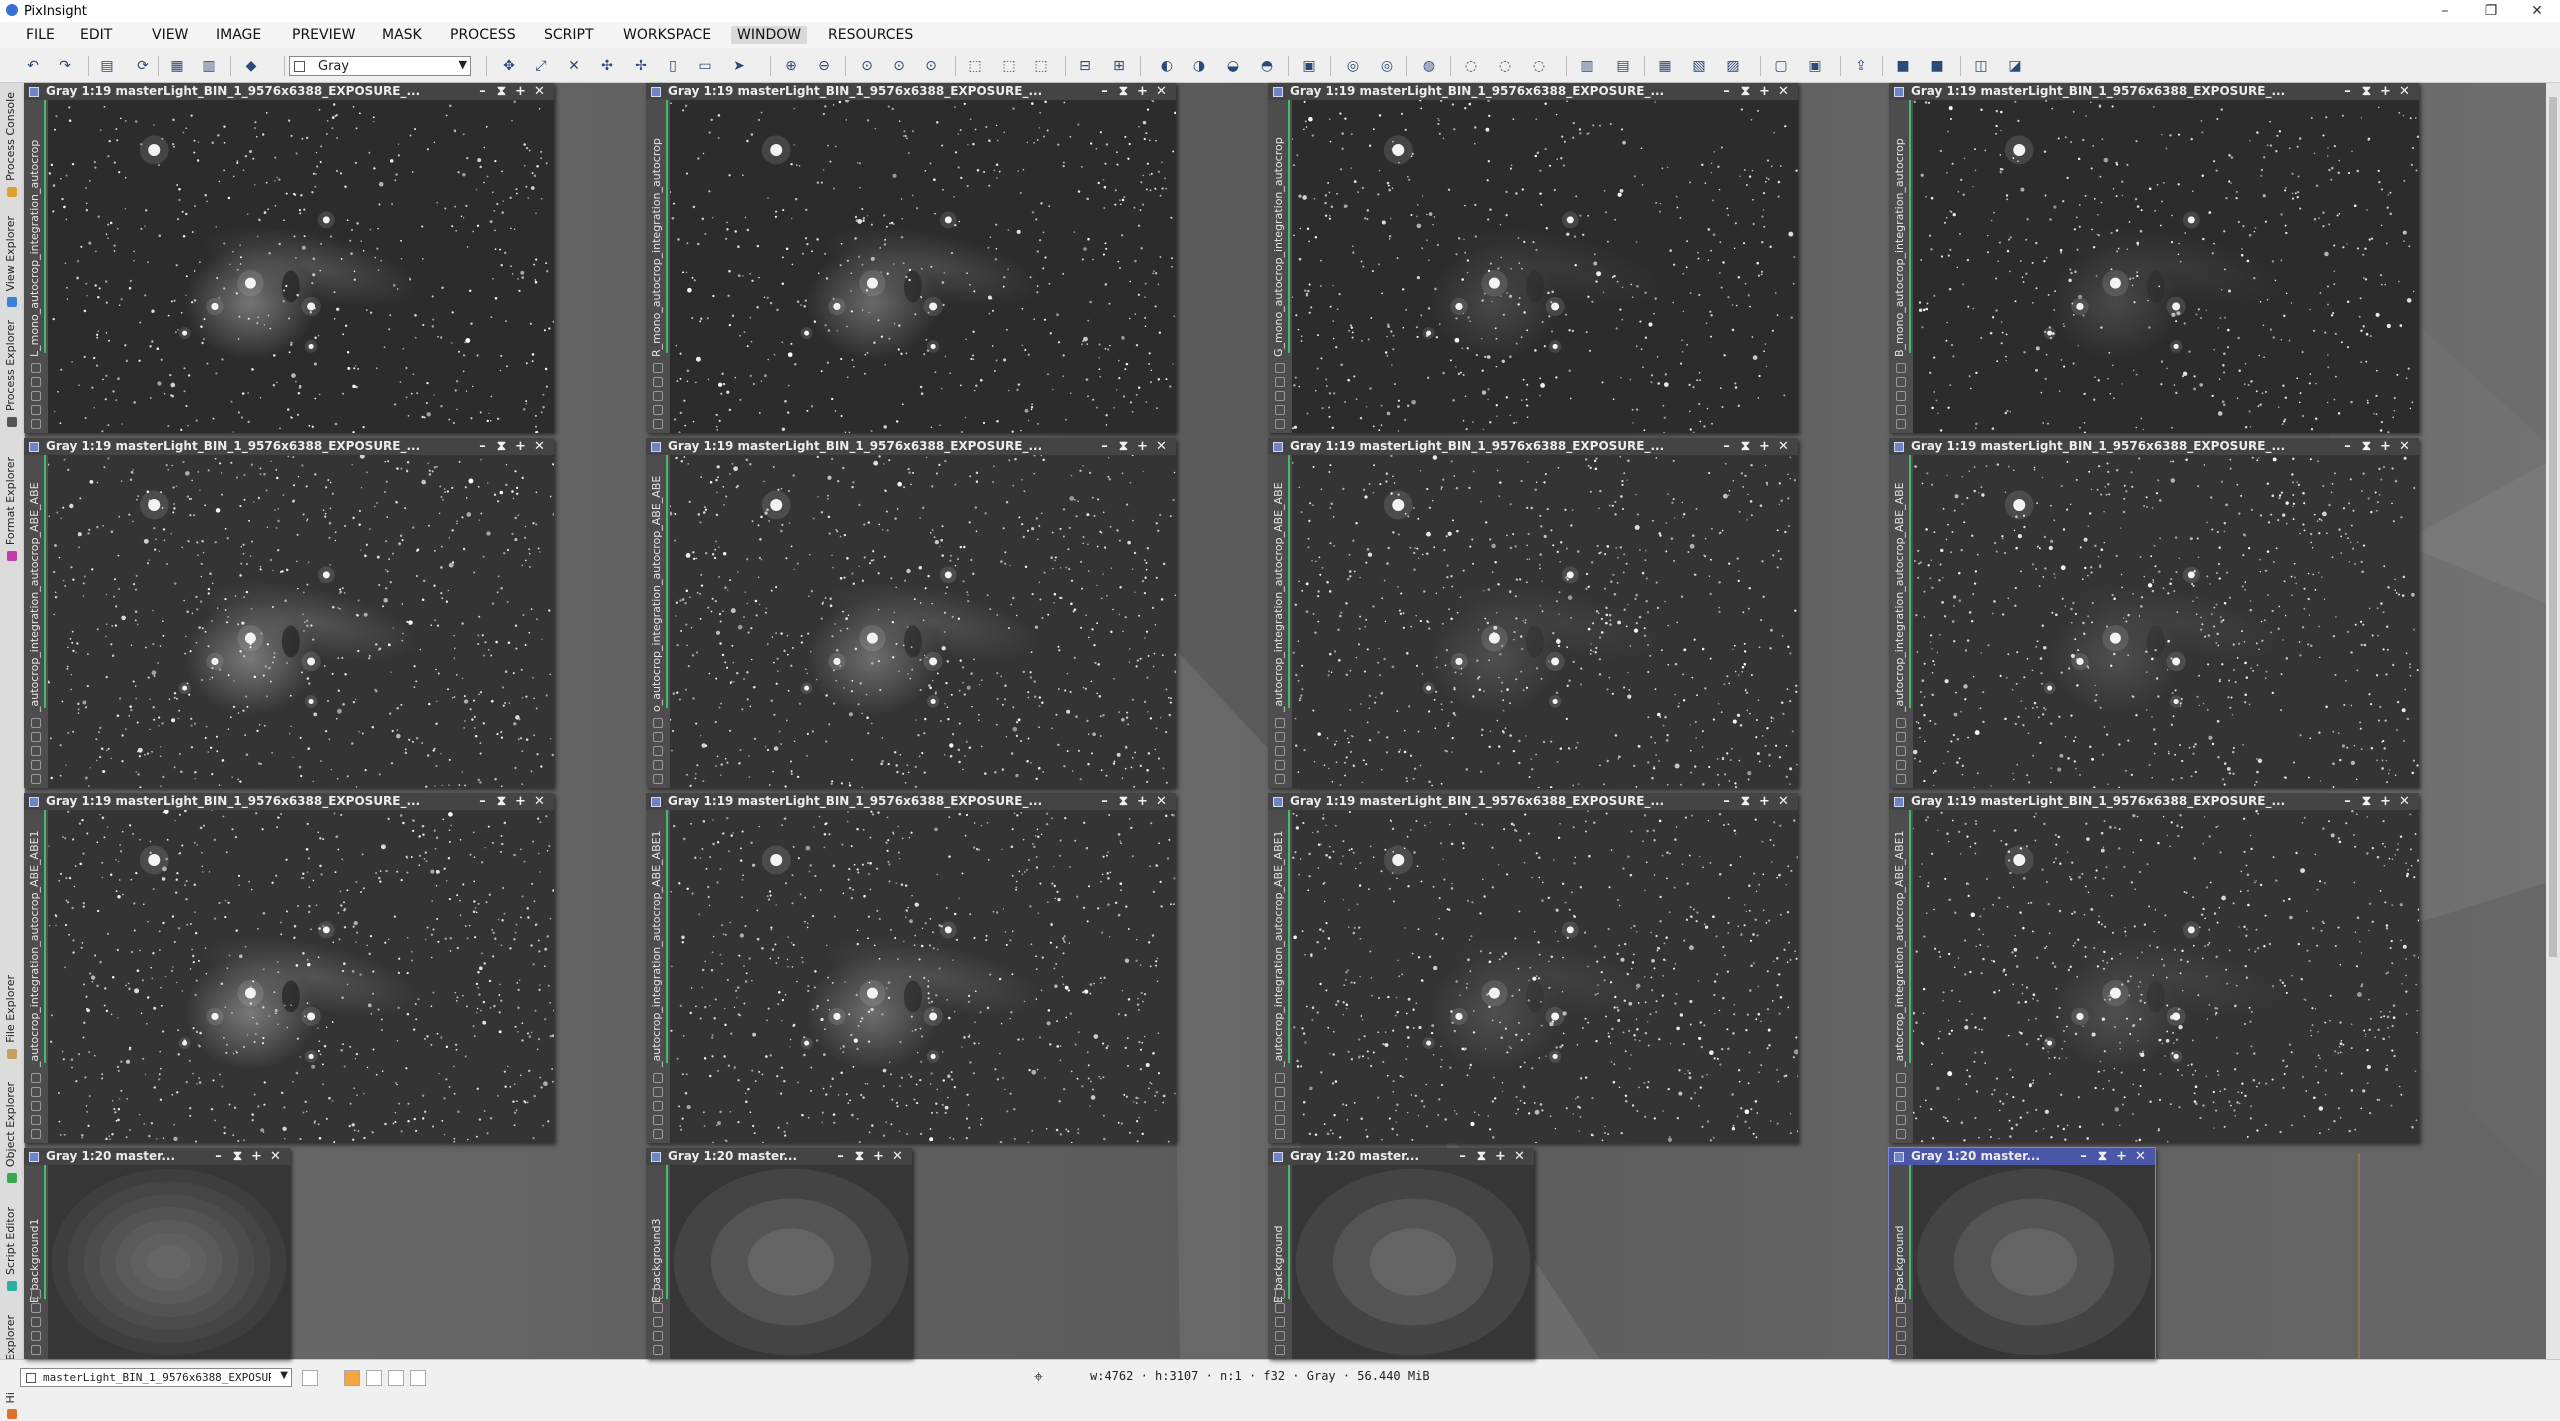  Describe the element at coordinates (12, 373) in the screenshot. I see `side-tab-process-explorer: Process Explorer` at that location.